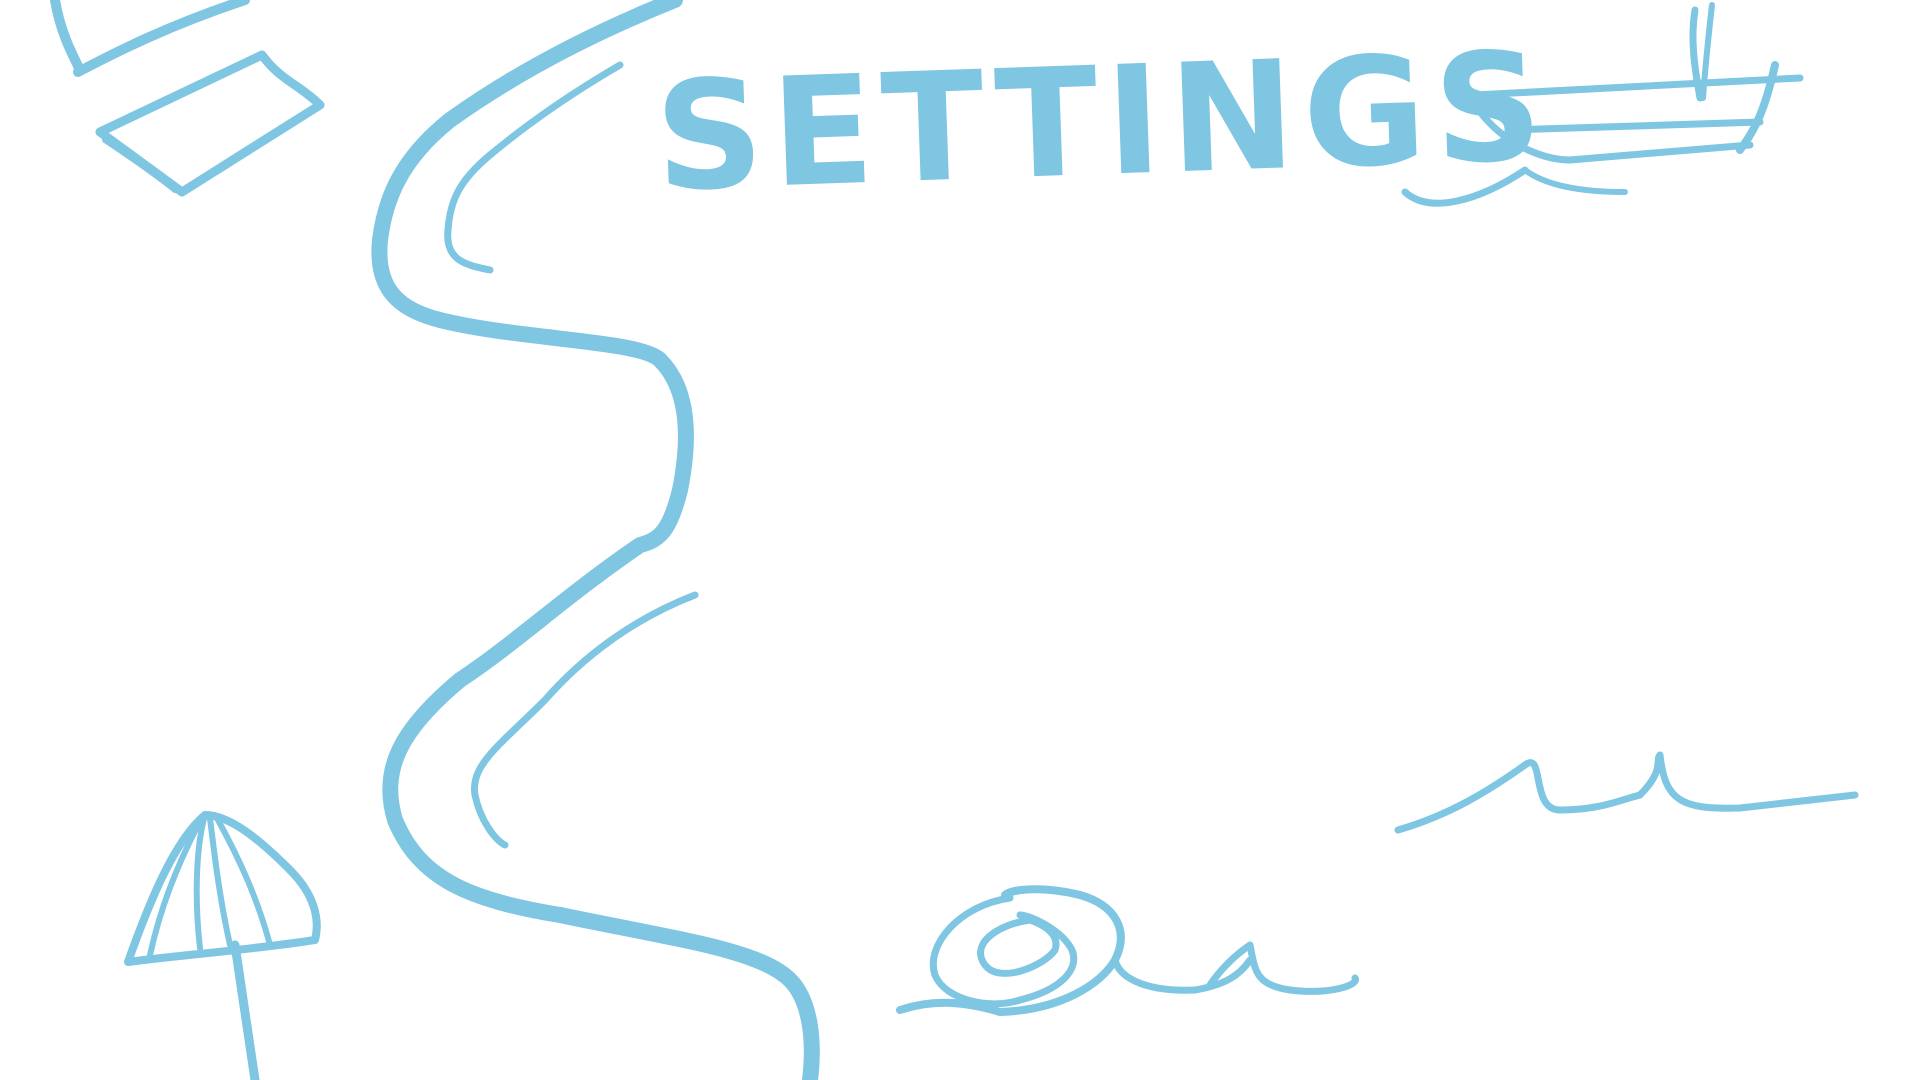  I want to click on settings-title-group: SETTINGS, so click(1102, 122).